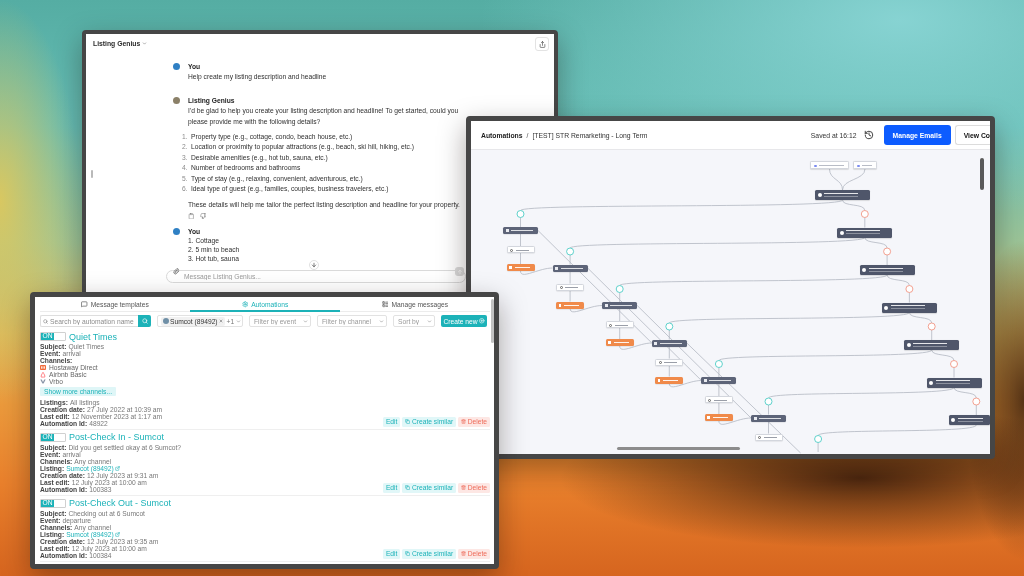 The height and width of the screenshot is (576, 1024). I want to click on scroll-down-button, so click(314, 265).